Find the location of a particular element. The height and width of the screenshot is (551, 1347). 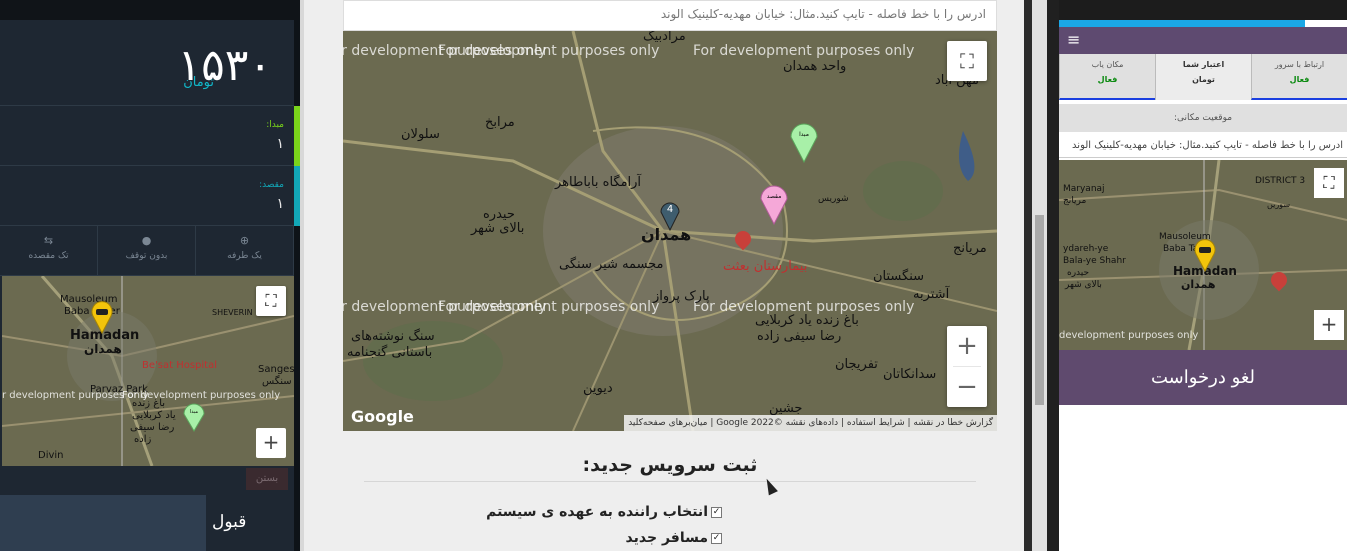

menu-icon: ≡ is located at coordinates (1073, 40).